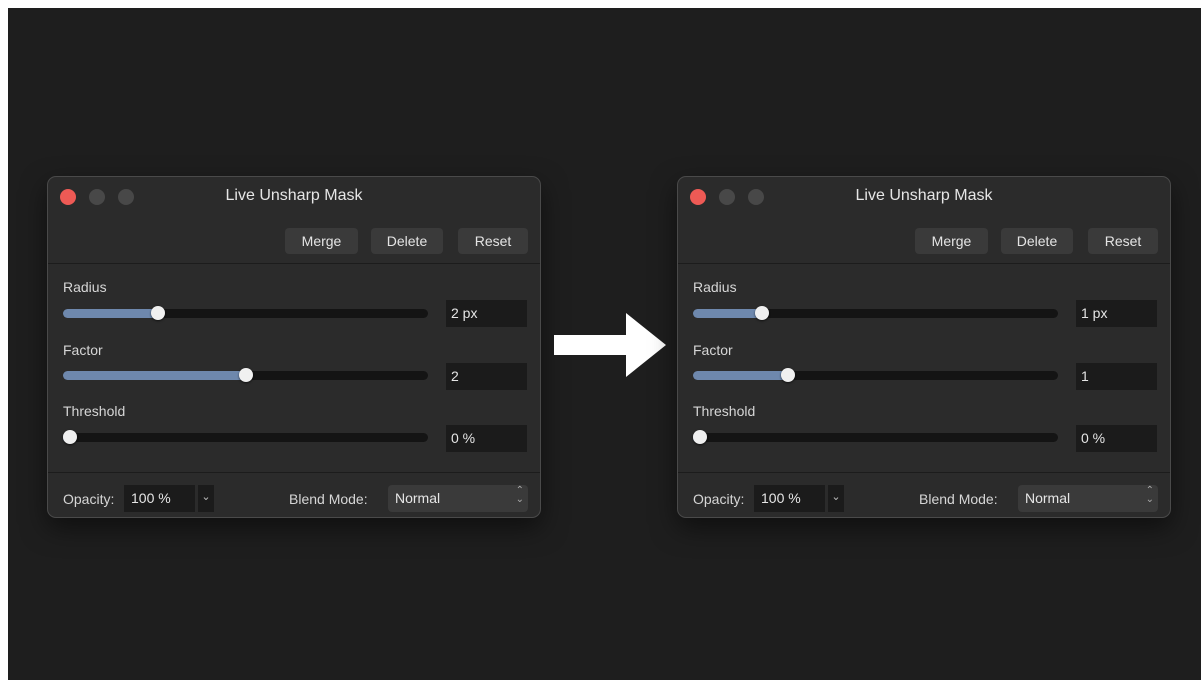 This screenshot has width=1201, height=680. I want to click on radius-value-field: 1 px, so click(1116, 313).